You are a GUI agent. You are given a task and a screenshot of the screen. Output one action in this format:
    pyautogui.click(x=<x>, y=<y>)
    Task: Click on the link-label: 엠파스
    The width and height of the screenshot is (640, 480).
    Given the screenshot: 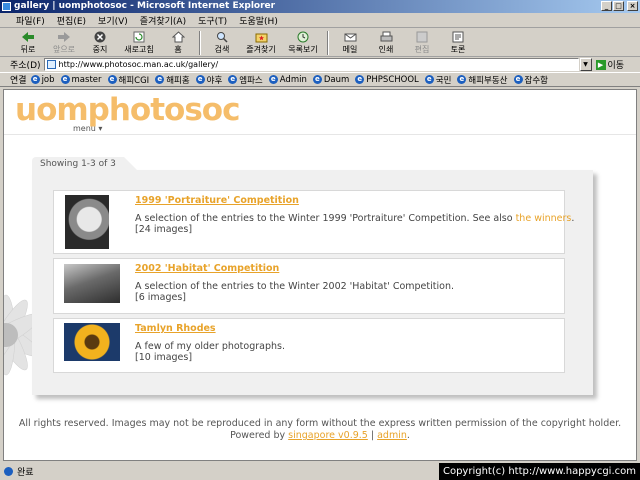 What is the action you would take?
    pyautogui.click(x=251, y=80)
    